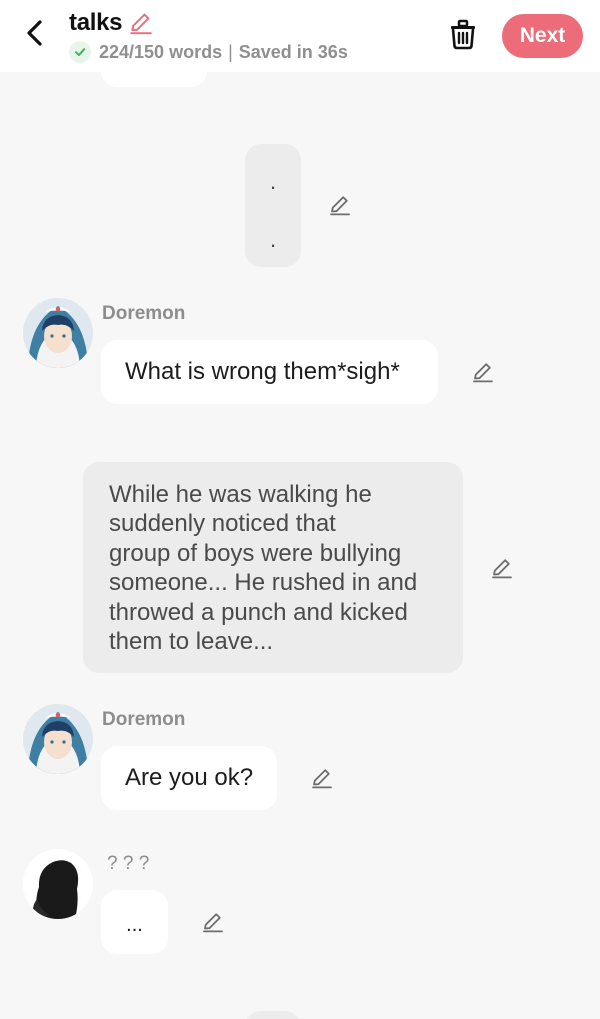 The width and height of the screenshot is (600, 1019). I want to click on chevron-left-icon, so click(34, 33).